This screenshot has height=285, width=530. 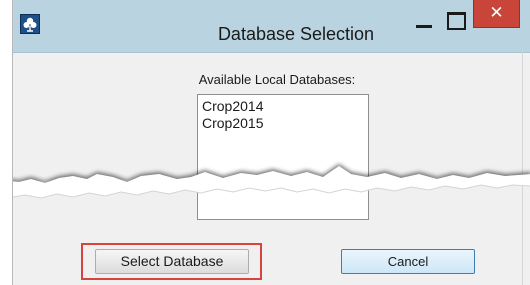 What do you see at coordinates (424, 20) in the screenshot?
I see `minimize-button` at bounding box center [424, 20].